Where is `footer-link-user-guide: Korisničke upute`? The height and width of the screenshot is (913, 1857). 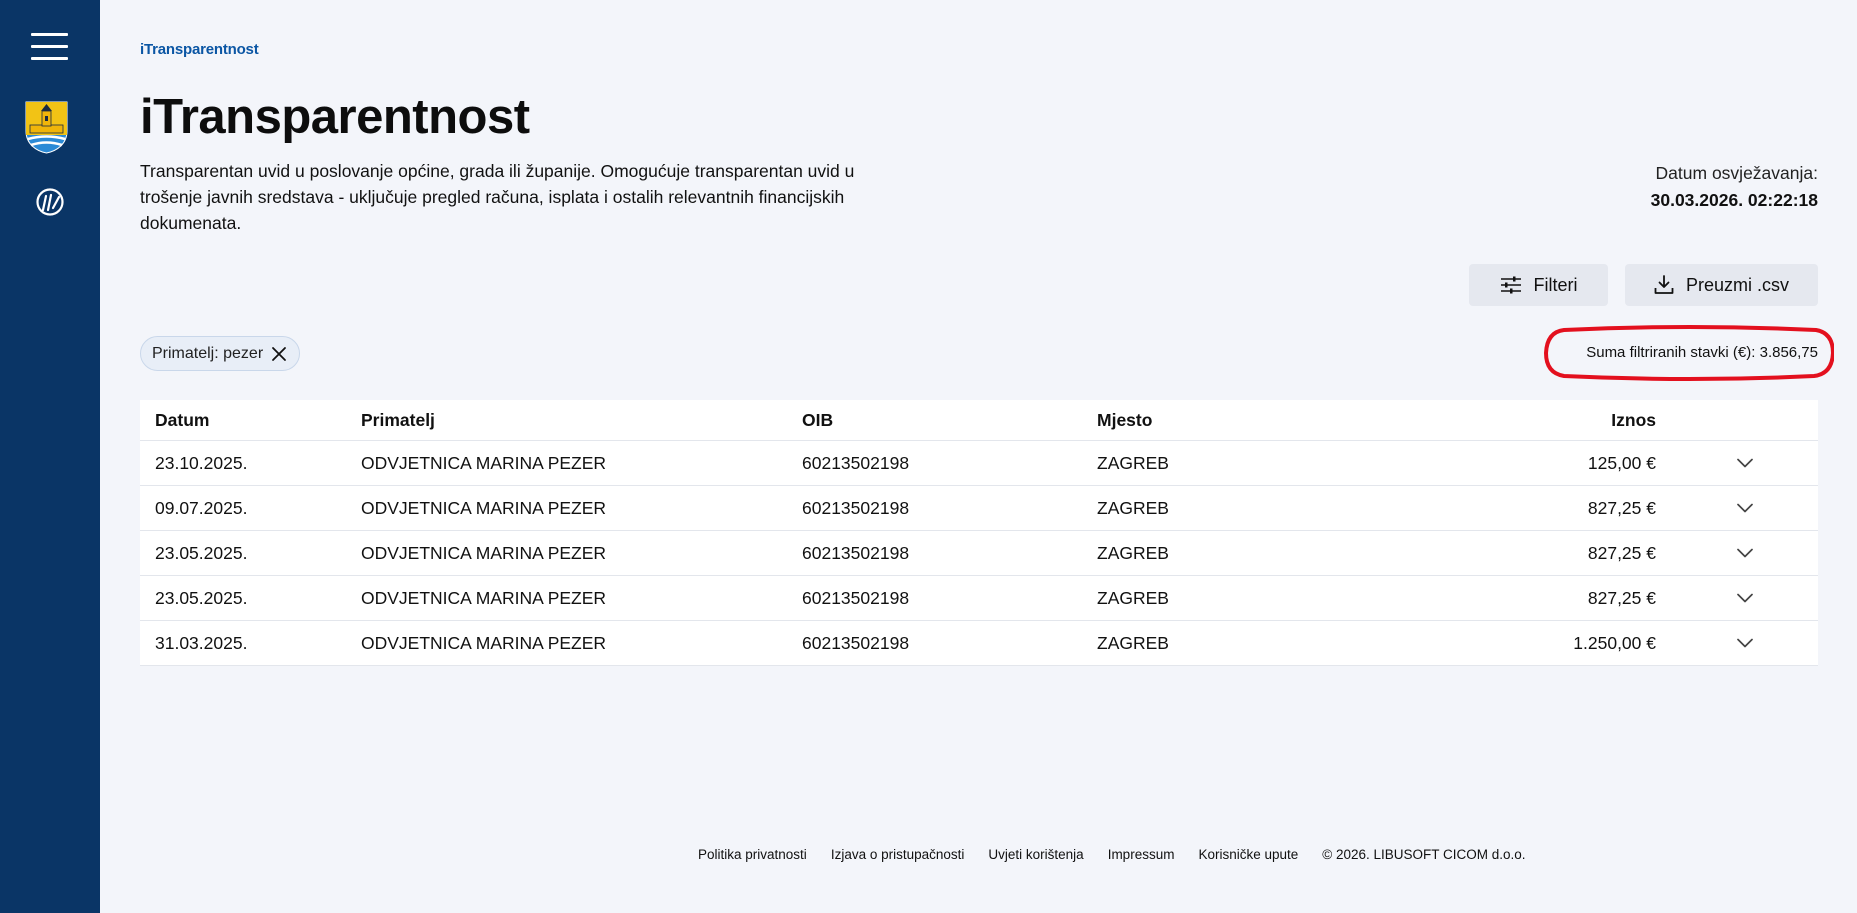 footer-link-user-guide: Korisničke upute is located at coordinates (1248, 854).